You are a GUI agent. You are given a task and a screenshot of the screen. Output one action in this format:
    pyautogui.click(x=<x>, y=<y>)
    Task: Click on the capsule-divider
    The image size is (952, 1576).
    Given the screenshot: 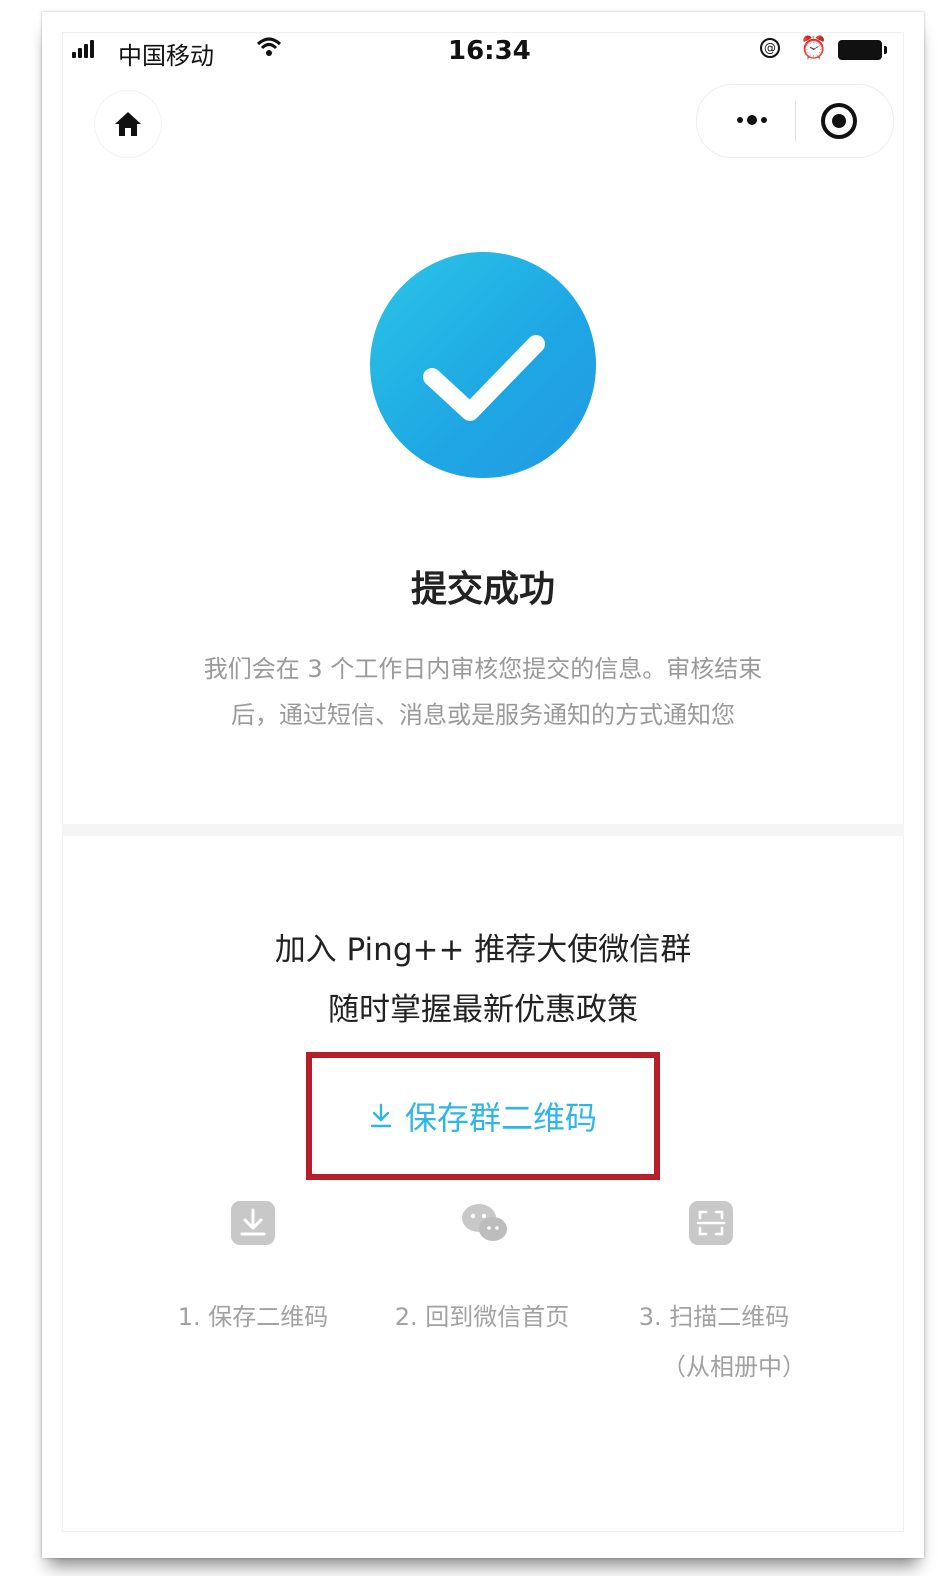 What is the action you would take?
    pyautogui.click(x=795, y=121)
    